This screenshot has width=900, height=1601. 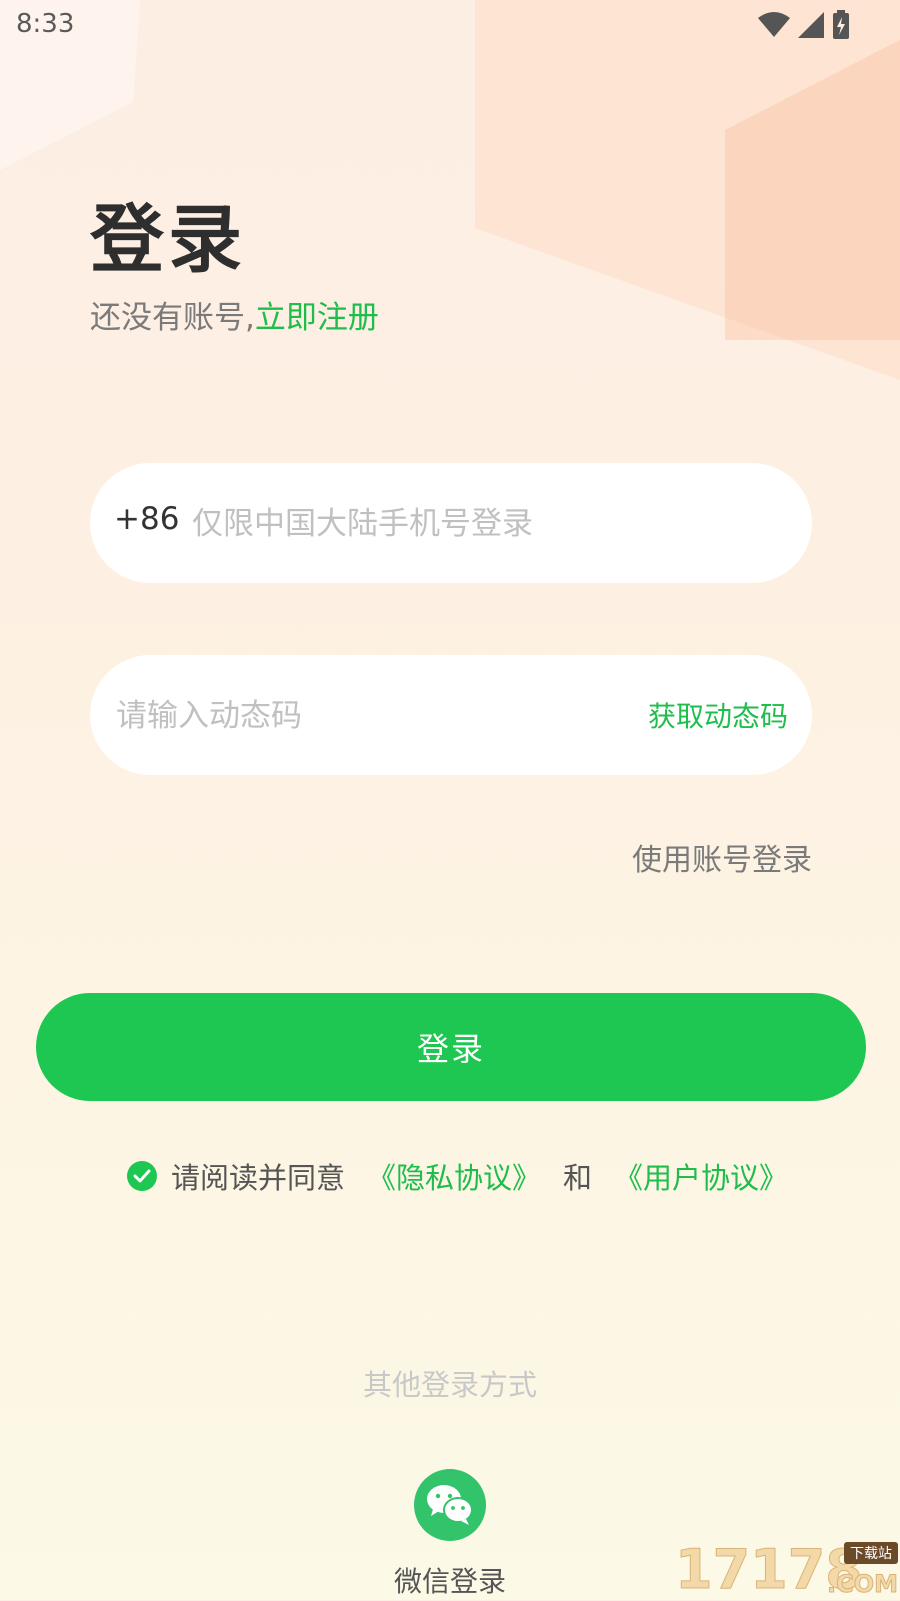 I want to click on register-link: 立即注册, so click(x=317, y=318).